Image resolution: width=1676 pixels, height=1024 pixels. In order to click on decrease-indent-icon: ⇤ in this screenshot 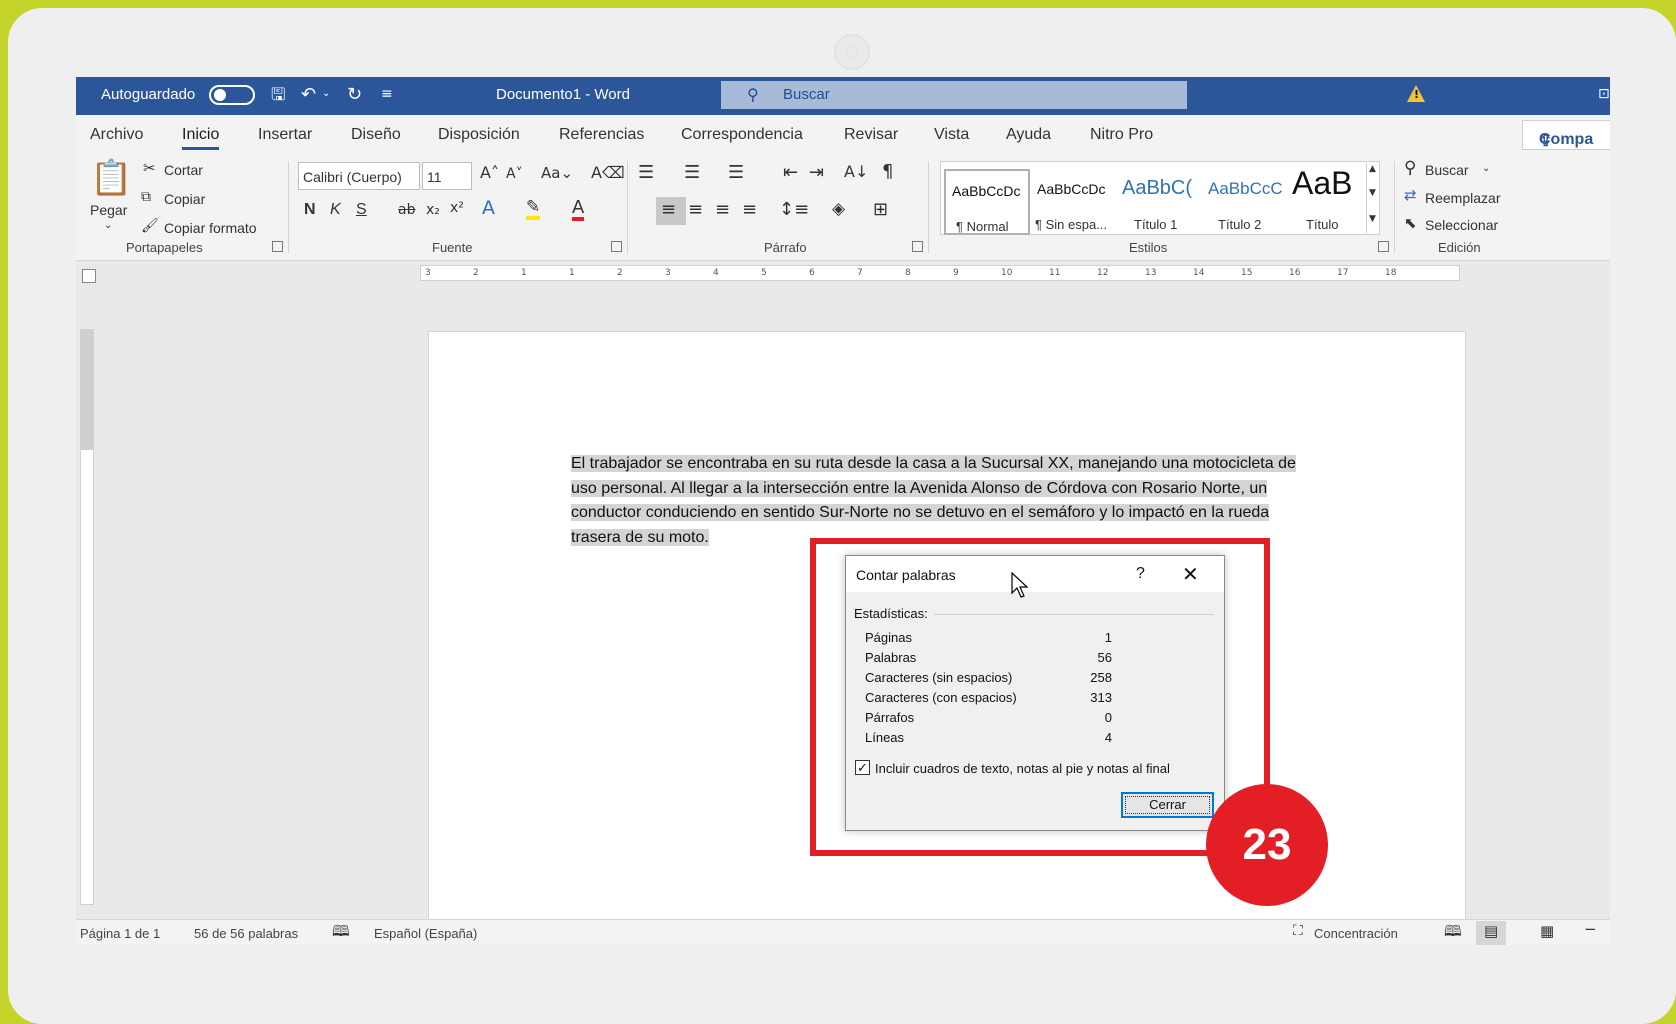, I will do `click(790, 173)`.